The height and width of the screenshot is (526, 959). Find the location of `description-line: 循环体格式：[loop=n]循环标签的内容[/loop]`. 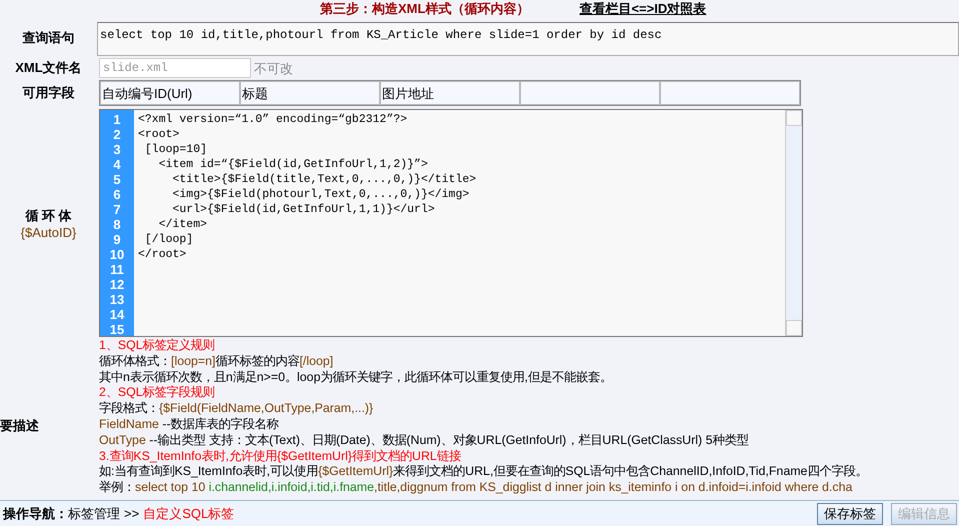

description-line: 循环体格式：[loop=n]循环标签的内容[/loop] is located at coordinates (216, 362).